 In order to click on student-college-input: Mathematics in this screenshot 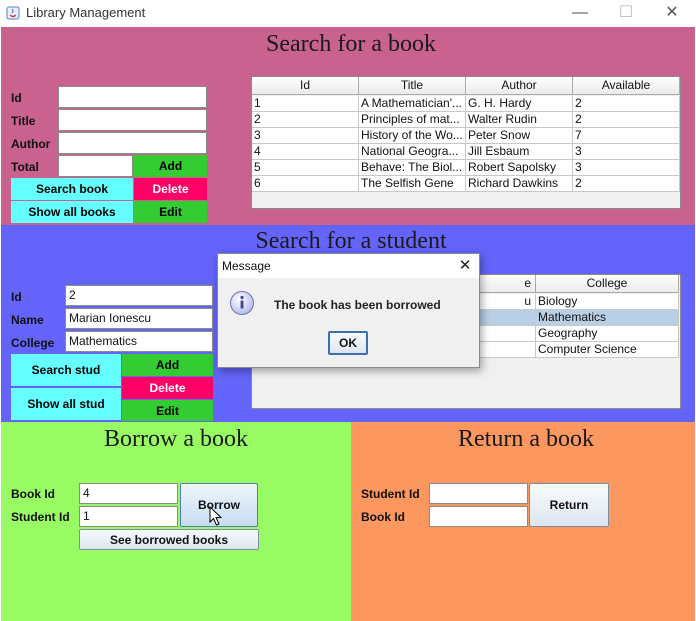, I will do `click(139, 341)`.